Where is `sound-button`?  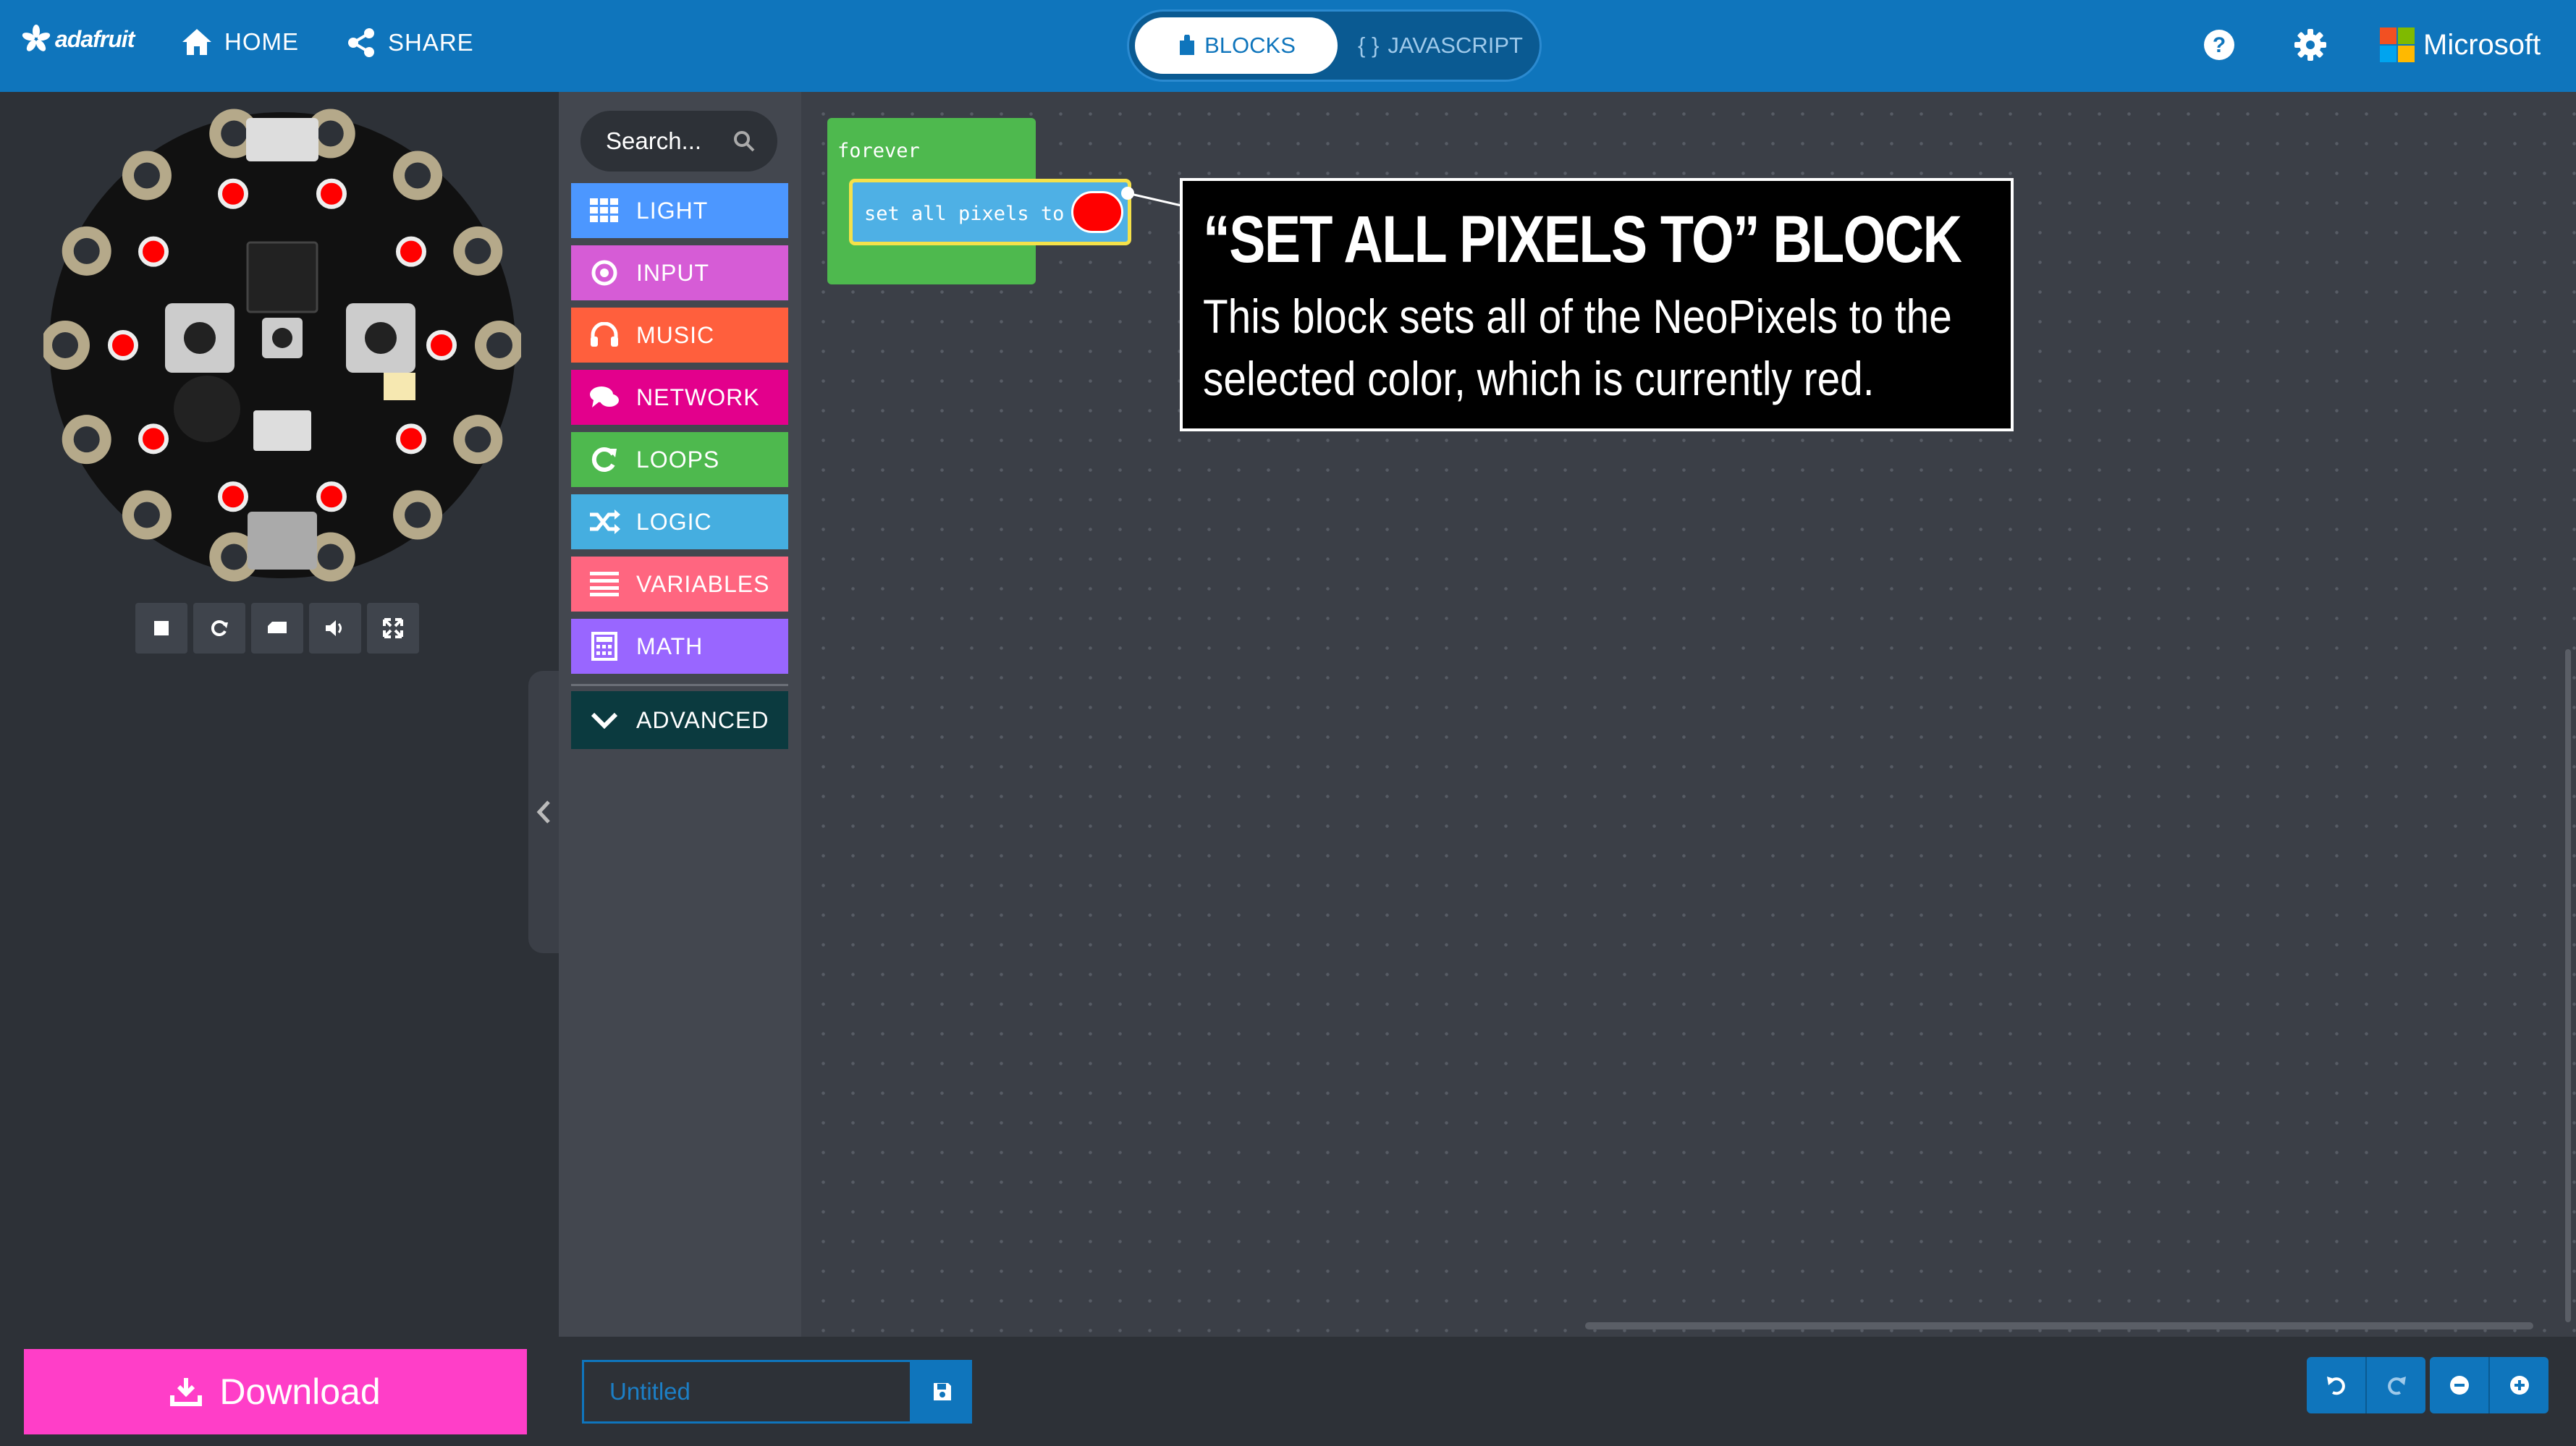
sound-button is located at coordinates (335, 628).